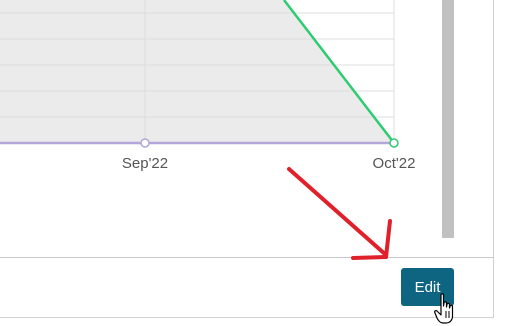  I want to click on hand-cursor-icon, so click(444, 308).